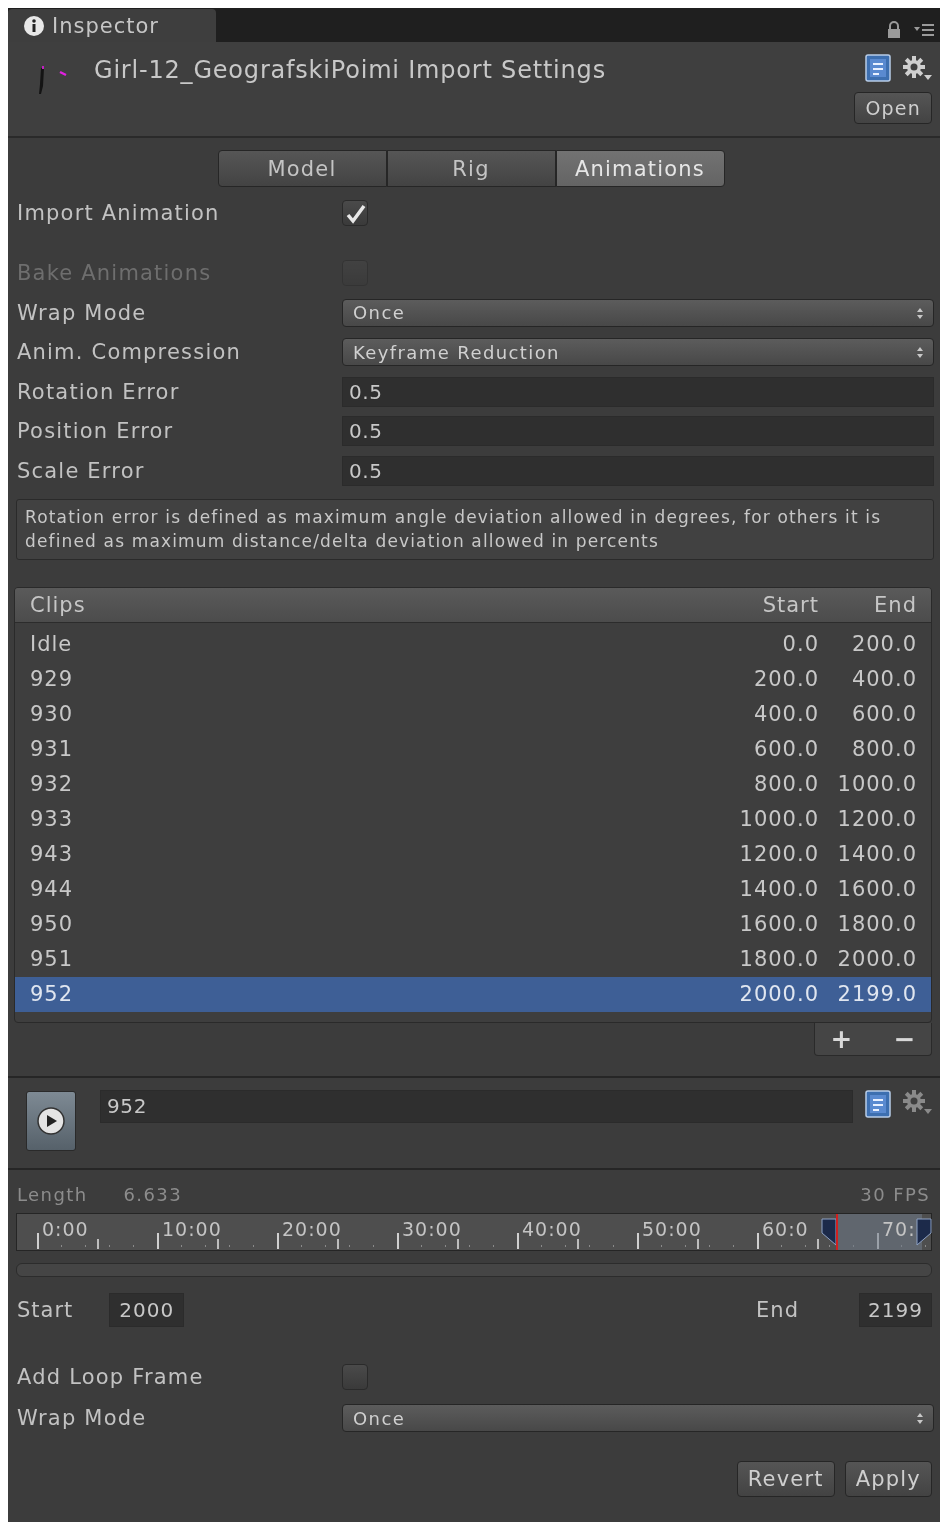 Image resolution: width=940 pixels, height=1522 pixels. What do you see at coordinates (883, 679) in the screenshot?
I see `clip-end: 400.0` at bounding box center [883, 679].